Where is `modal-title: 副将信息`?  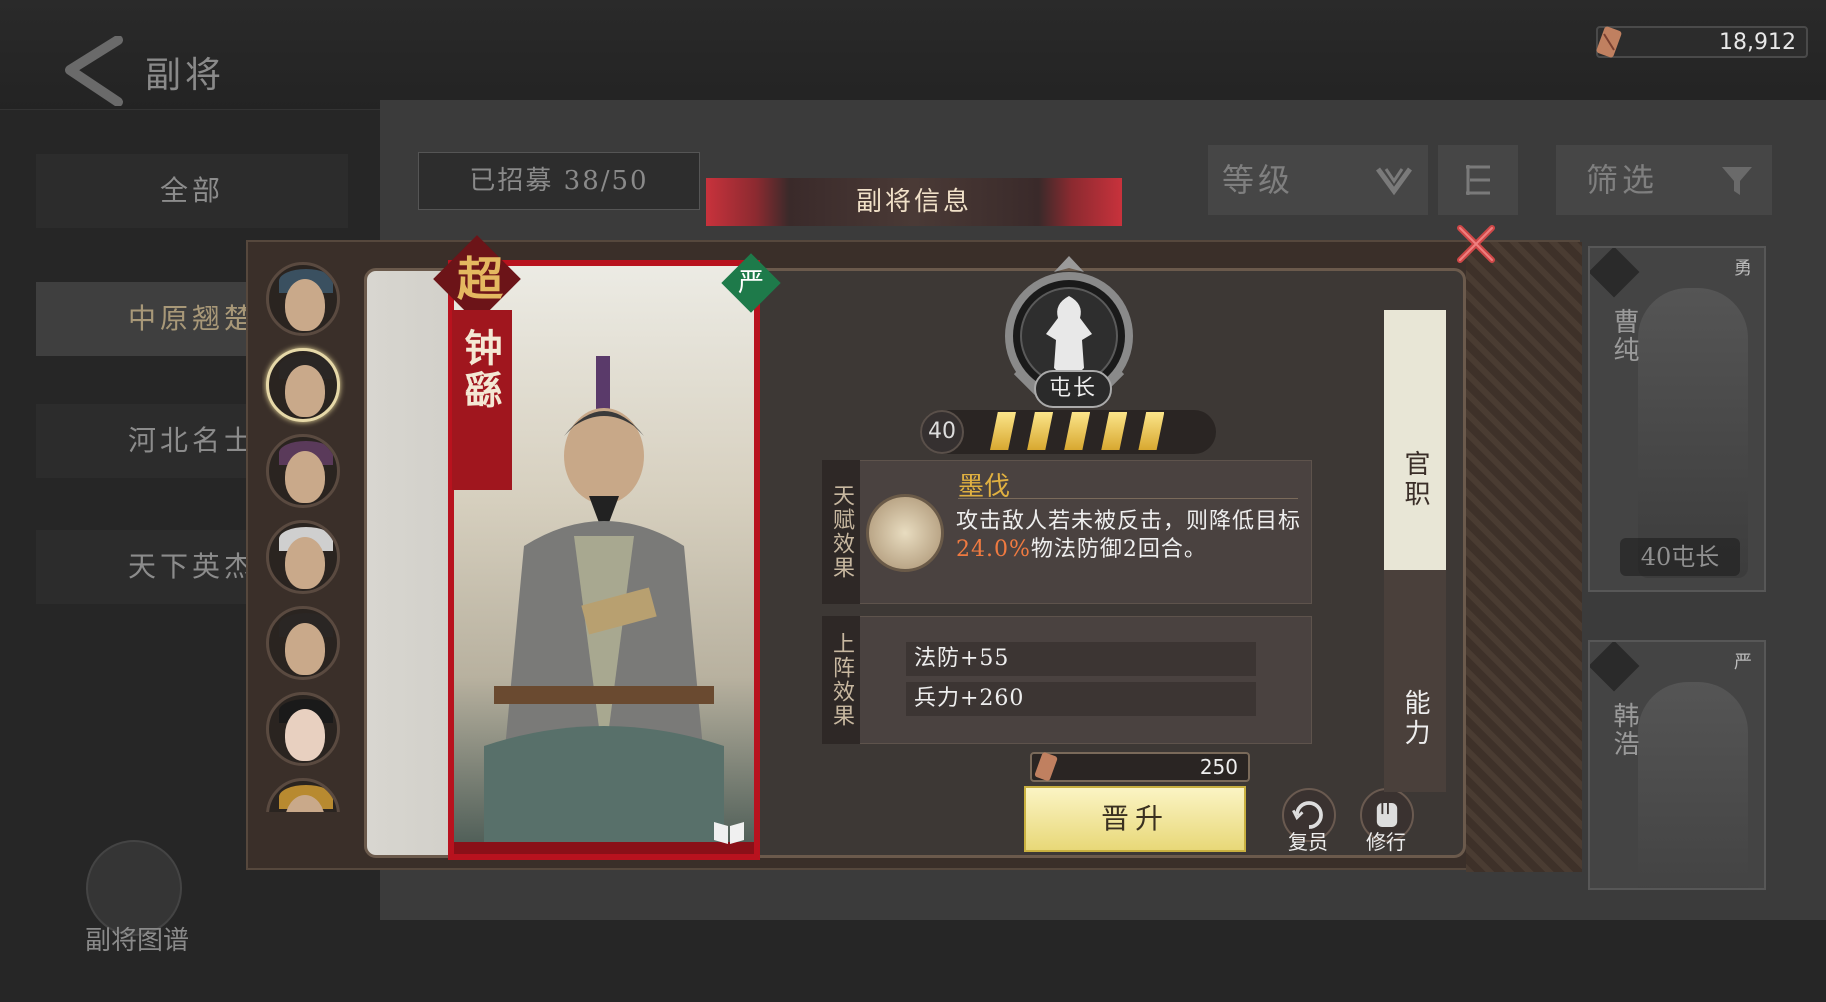
modal-title: 副将信息 is located at coordinates (913, 202).